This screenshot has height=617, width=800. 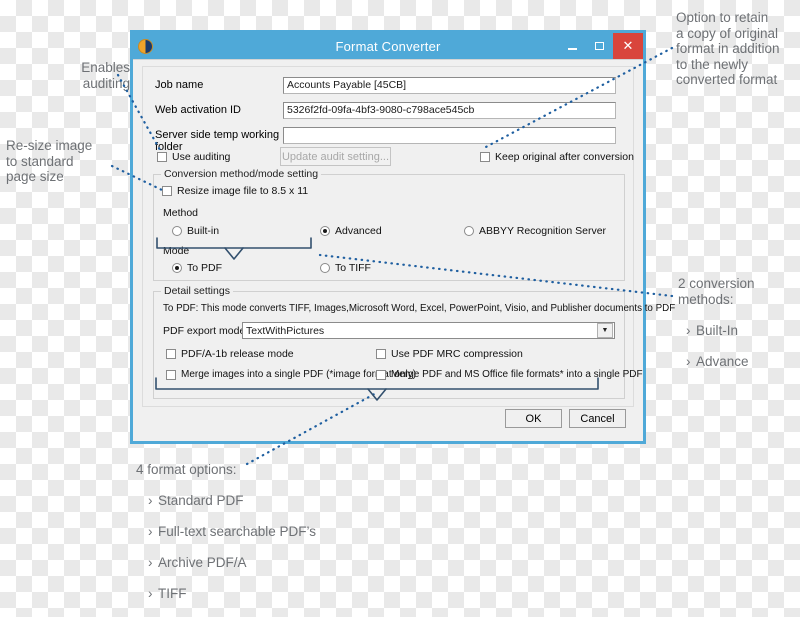 I want to click on resize-image-label: Resize image file to 8.5 x 11, so click(x=242, y=191).